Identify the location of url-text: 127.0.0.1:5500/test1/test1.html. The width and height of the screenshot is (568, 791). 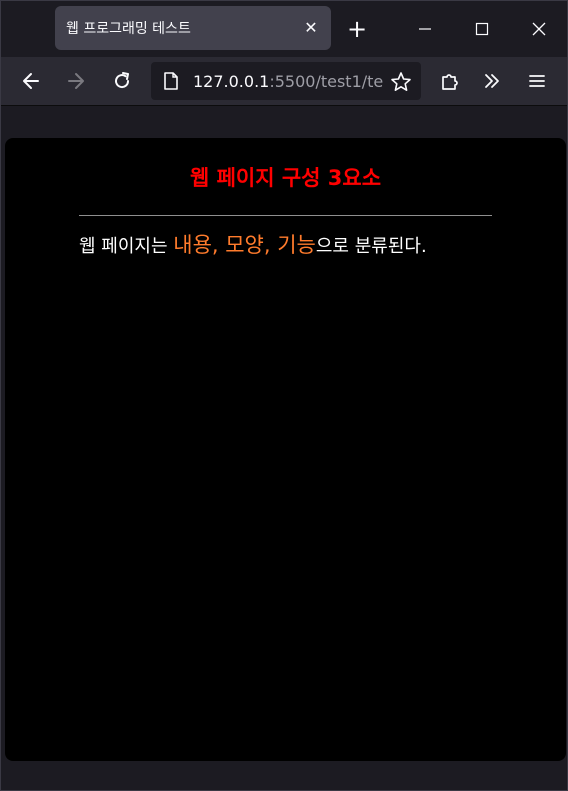
(288, 82).